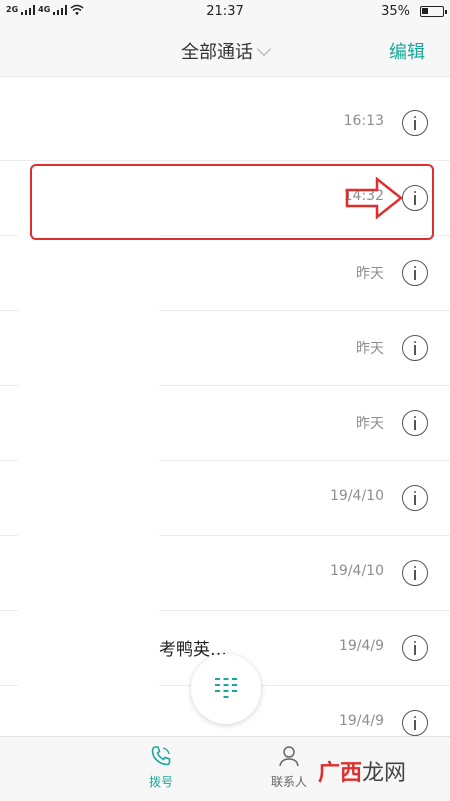  What do you see at coordinates (289, 756) in the screenshot?
I see `person-icon` at bounding box center [289, 756].